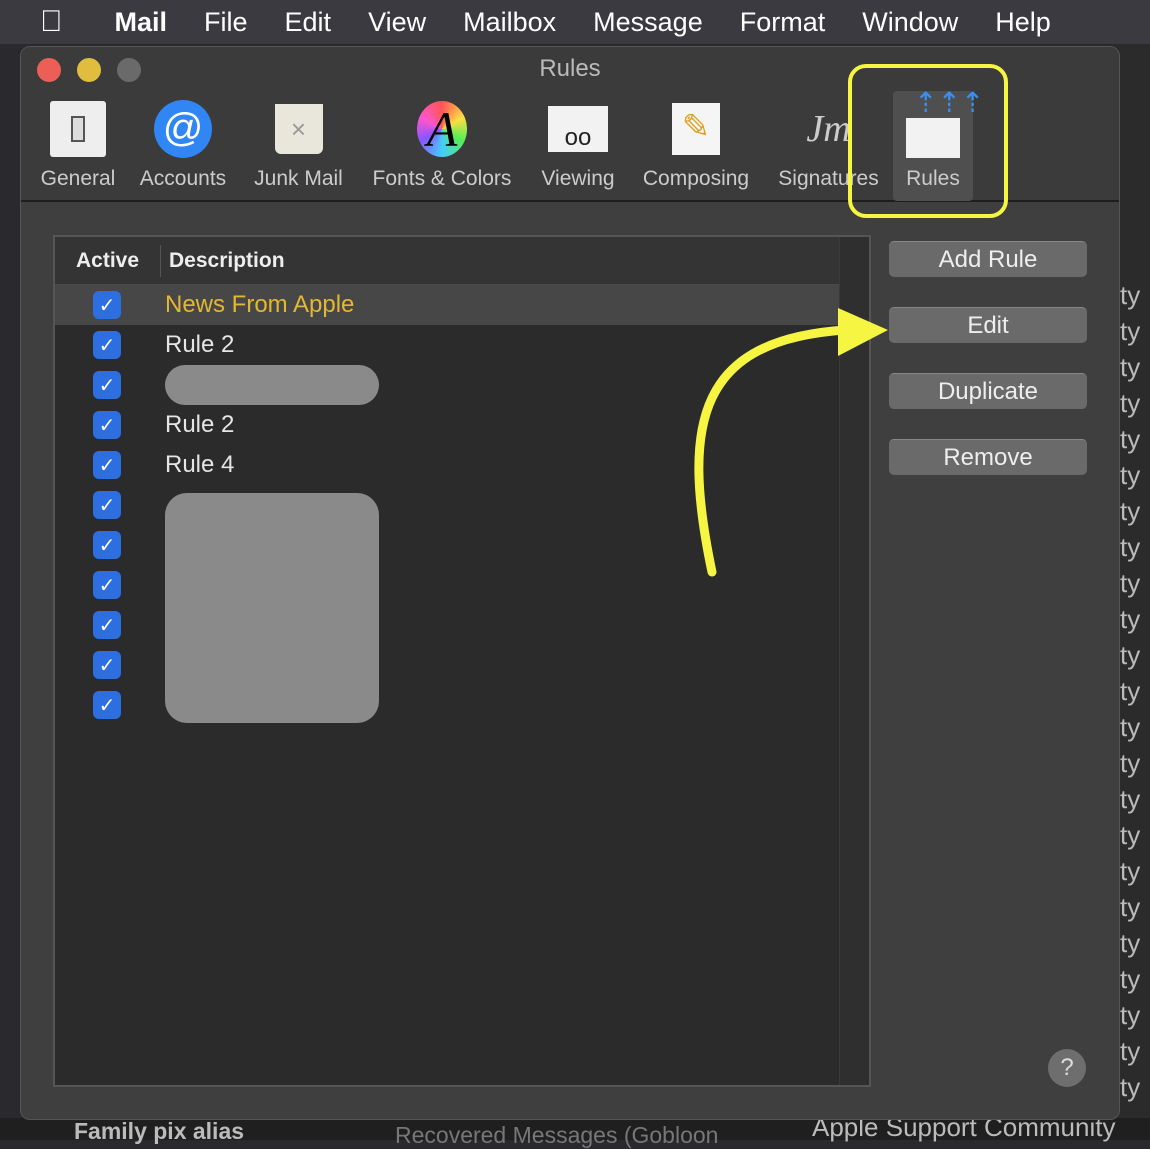 The width and height of the screenshot is (1150, 1149). I want to click on highlight-box, so click(928, 141).